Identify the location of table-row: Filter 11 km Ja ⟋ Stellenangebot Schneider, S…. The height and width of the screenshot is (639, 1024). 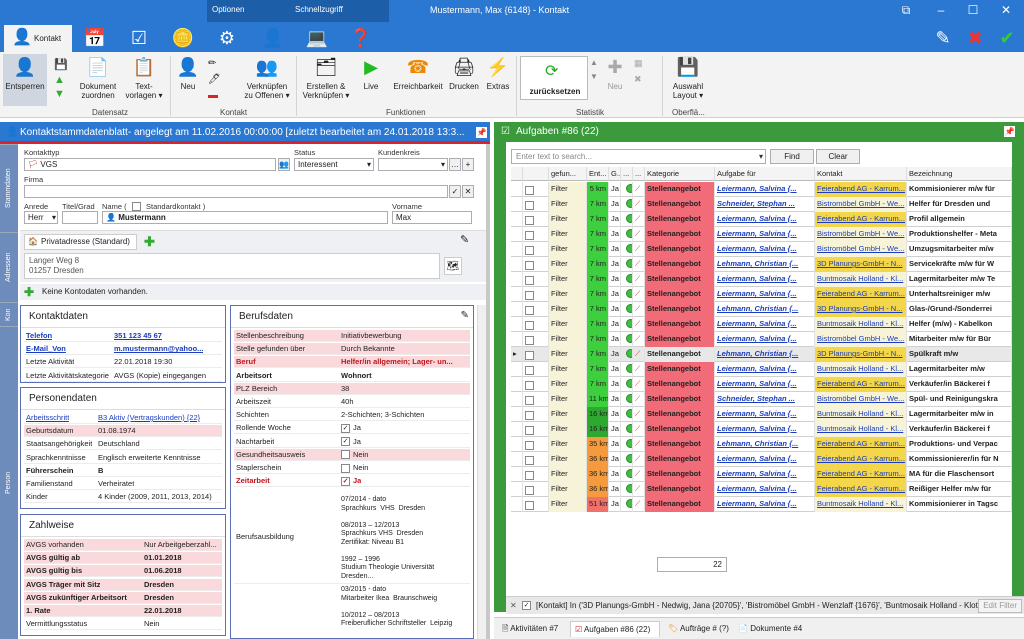
(761, 399).